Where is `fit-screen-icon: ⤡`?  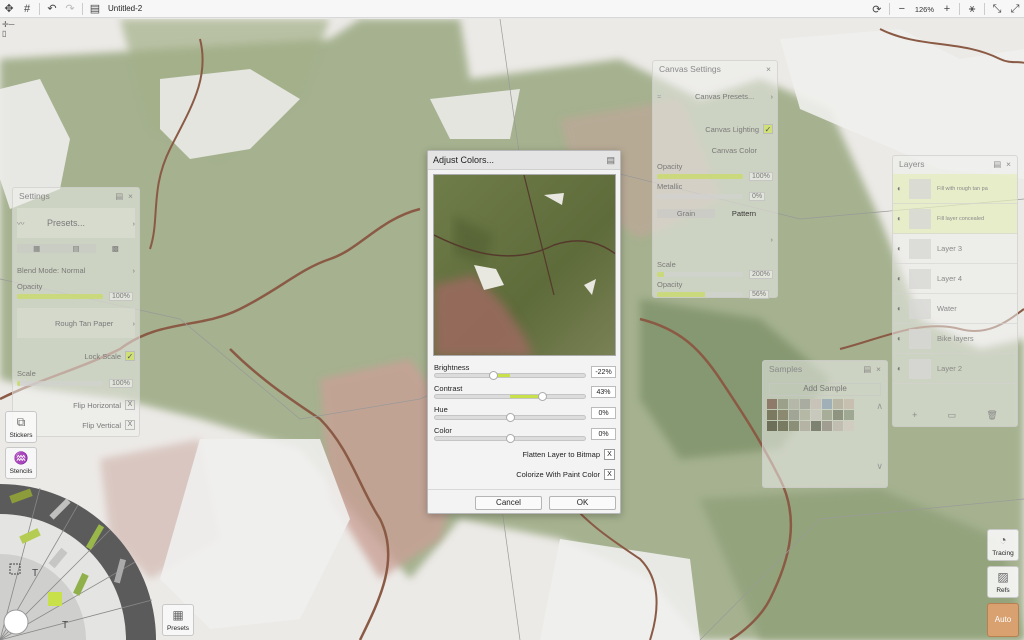 fit-screen-icon: ⤡ is located at coordinates (997, 9).